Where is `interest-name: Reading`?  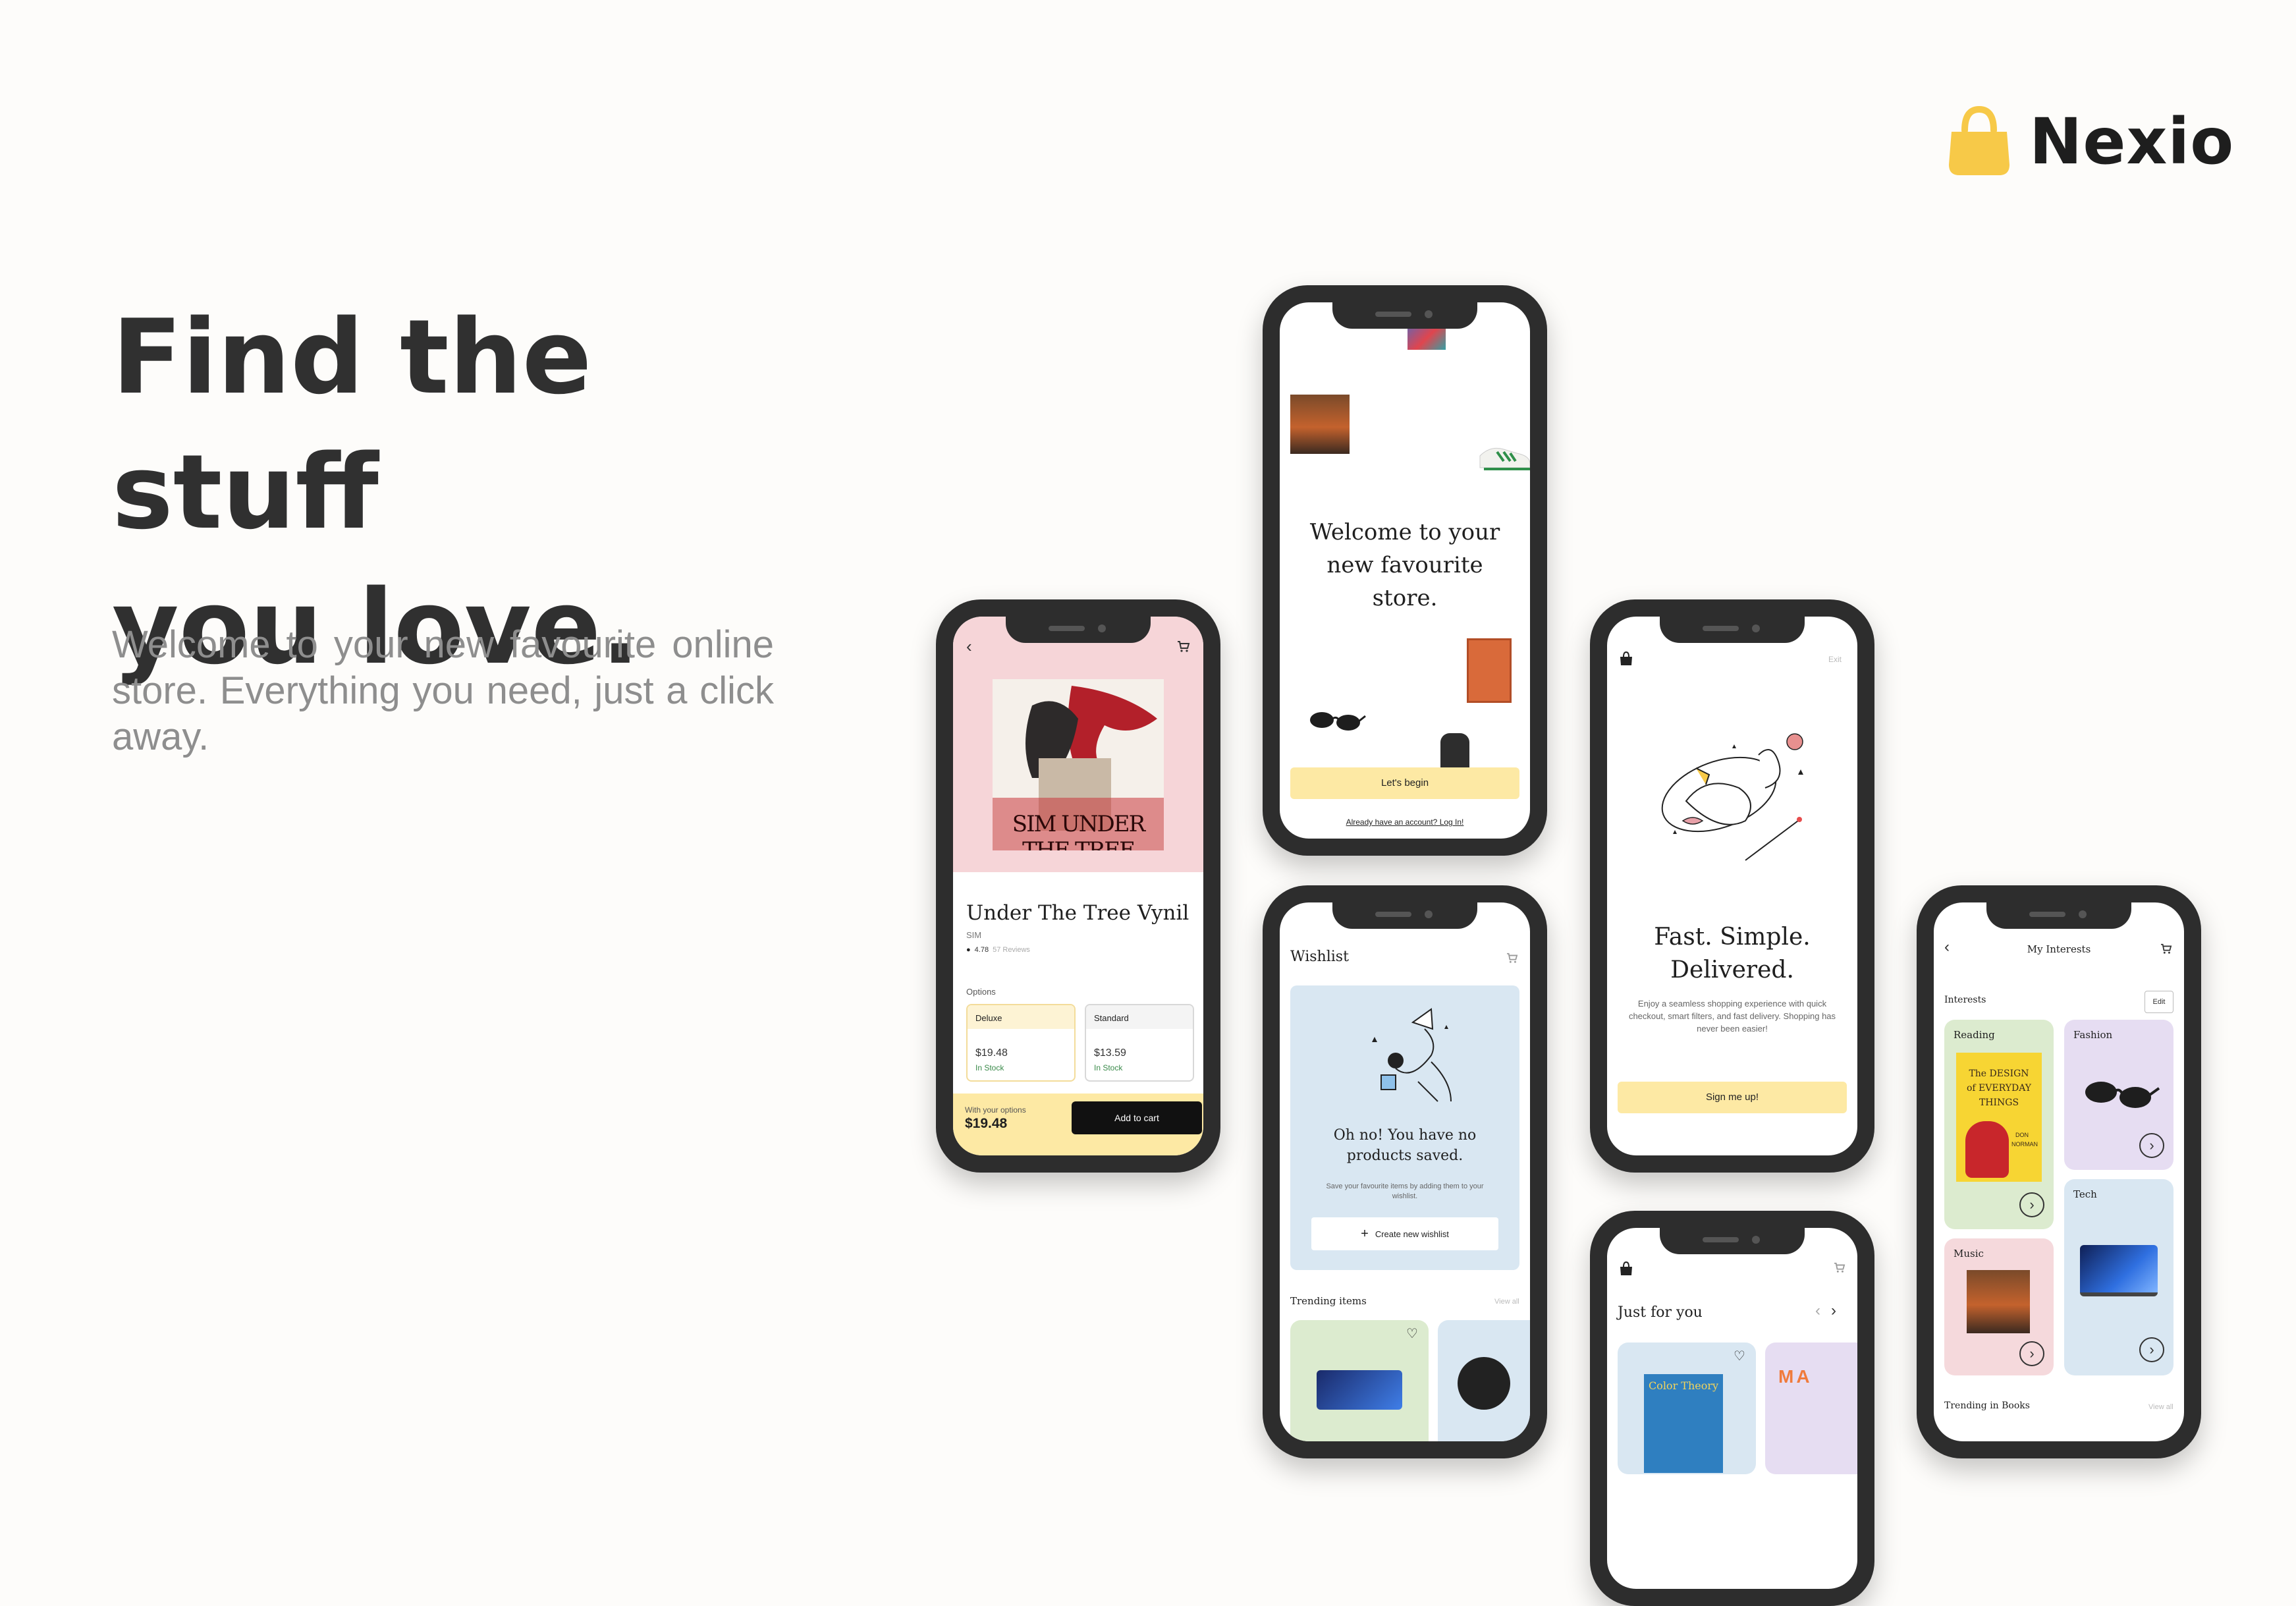 interest-name: Reading is located at coordinates (1974, 1035).